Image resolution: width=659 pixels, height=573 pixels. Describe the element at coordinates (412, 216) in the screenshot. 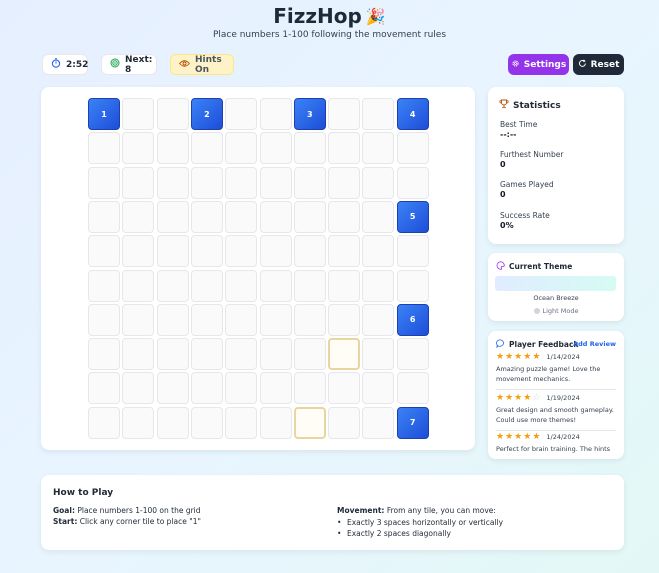

I see `placed-tile: 5` at that location.